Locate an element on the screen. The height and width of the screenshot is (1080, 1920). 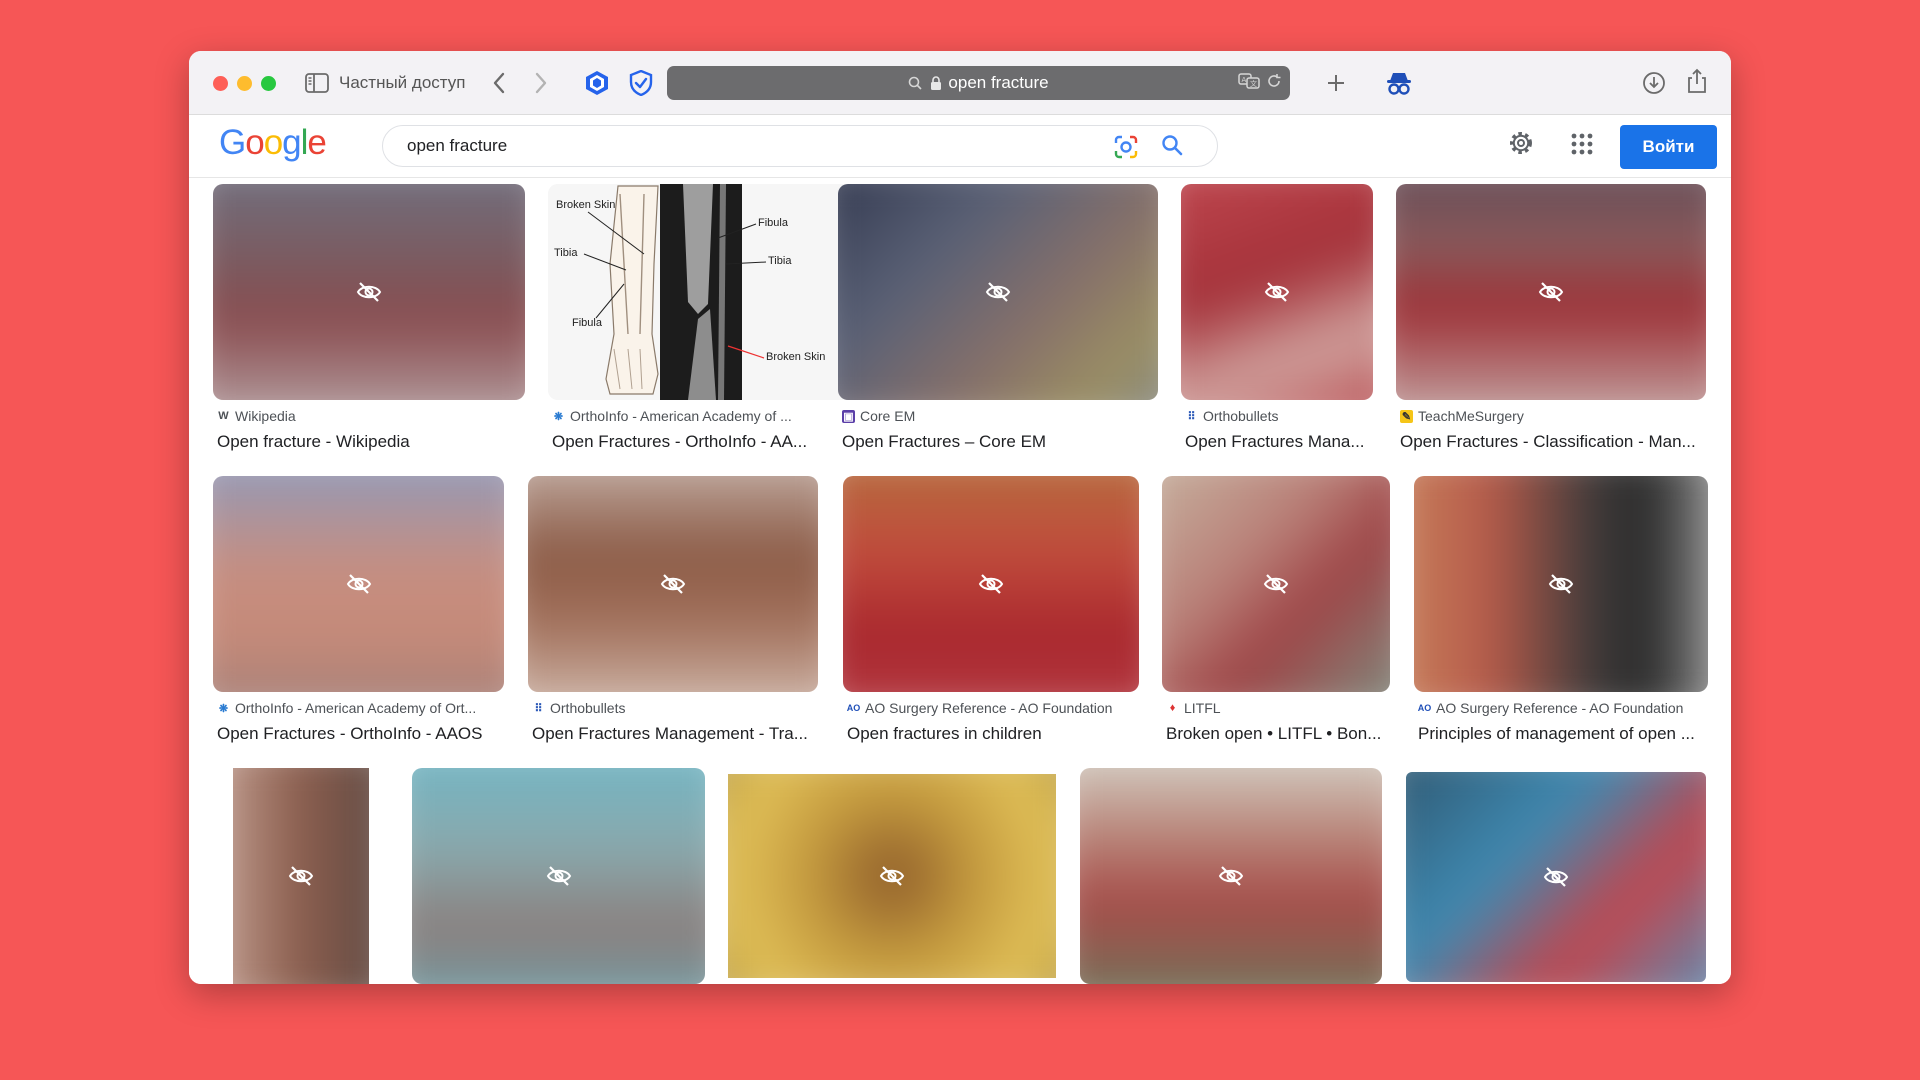
svg-text: 文 is located at coordinates (1253, 83).